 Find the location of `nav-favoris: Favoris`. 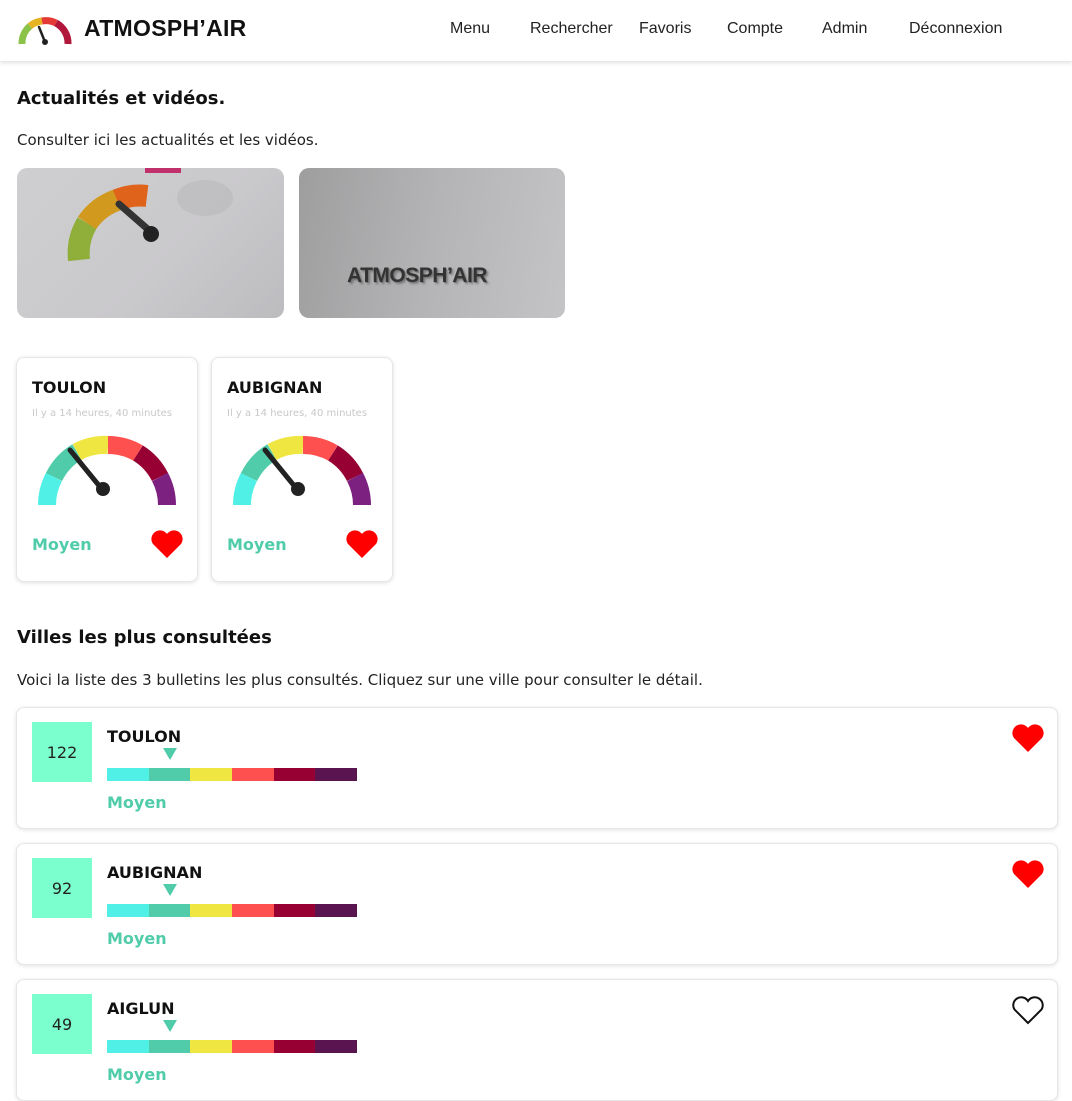

nav-favoris: Favoris is located at coordinates (665, 29).